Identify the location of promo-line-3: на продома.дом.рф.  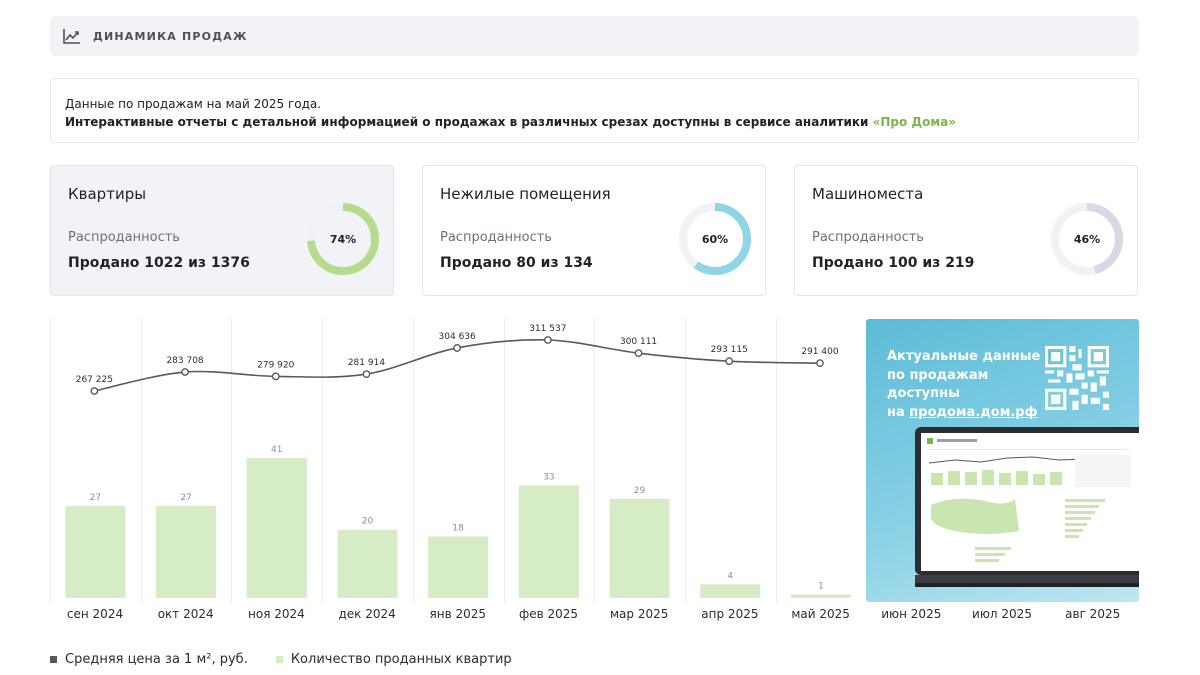
(972, 413).